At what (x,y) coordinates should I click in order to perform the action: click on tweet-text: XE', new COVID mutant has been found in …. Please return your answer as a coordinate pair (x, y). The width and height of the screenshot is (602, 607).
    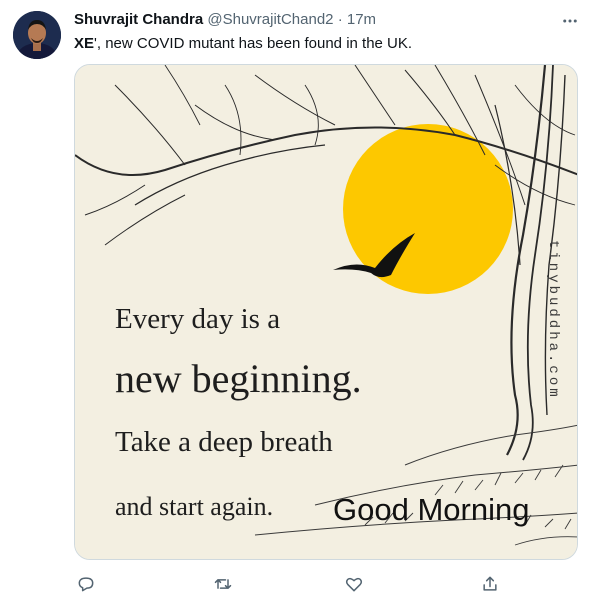
    Looking at the image, I should click on (243, 43).